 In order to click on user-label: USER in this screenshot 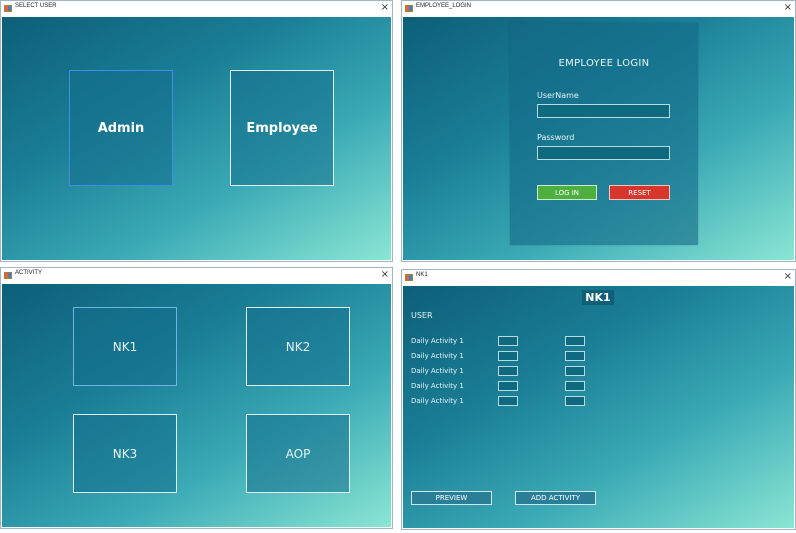, I will do `click(422, 315)`.